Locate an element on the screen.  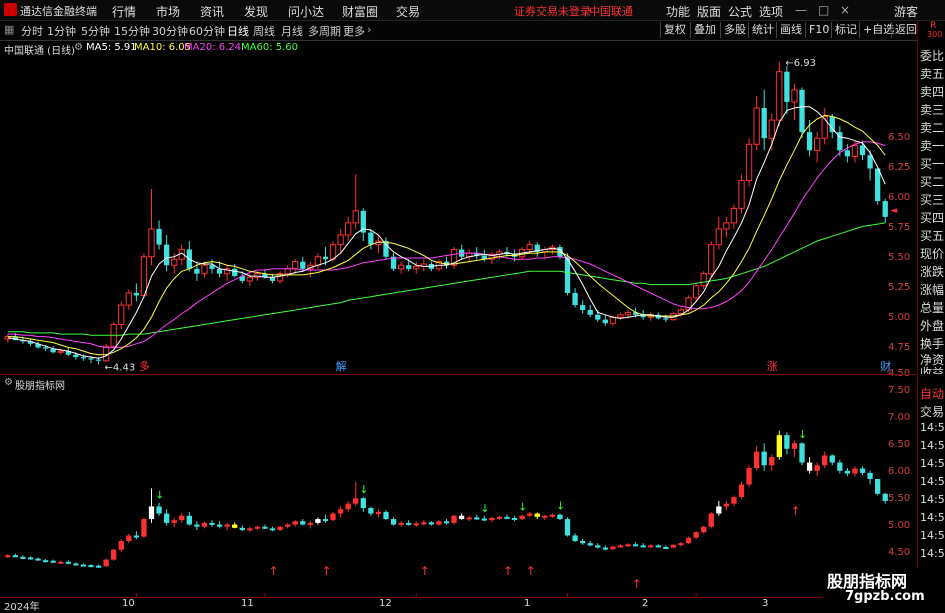
menu-wenxiaoda: 问小达 is located at coordinates (306, 11).